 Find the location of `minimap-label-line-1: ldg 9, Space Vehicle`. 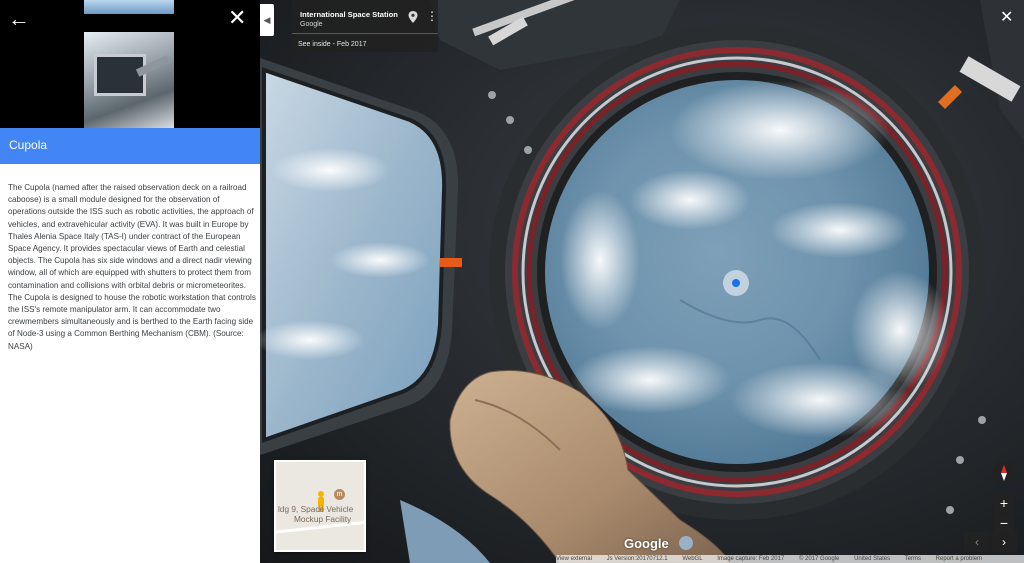

minimap-label-line-1: ldg 9, Space Vehicle is located at coordinates (316, 509).